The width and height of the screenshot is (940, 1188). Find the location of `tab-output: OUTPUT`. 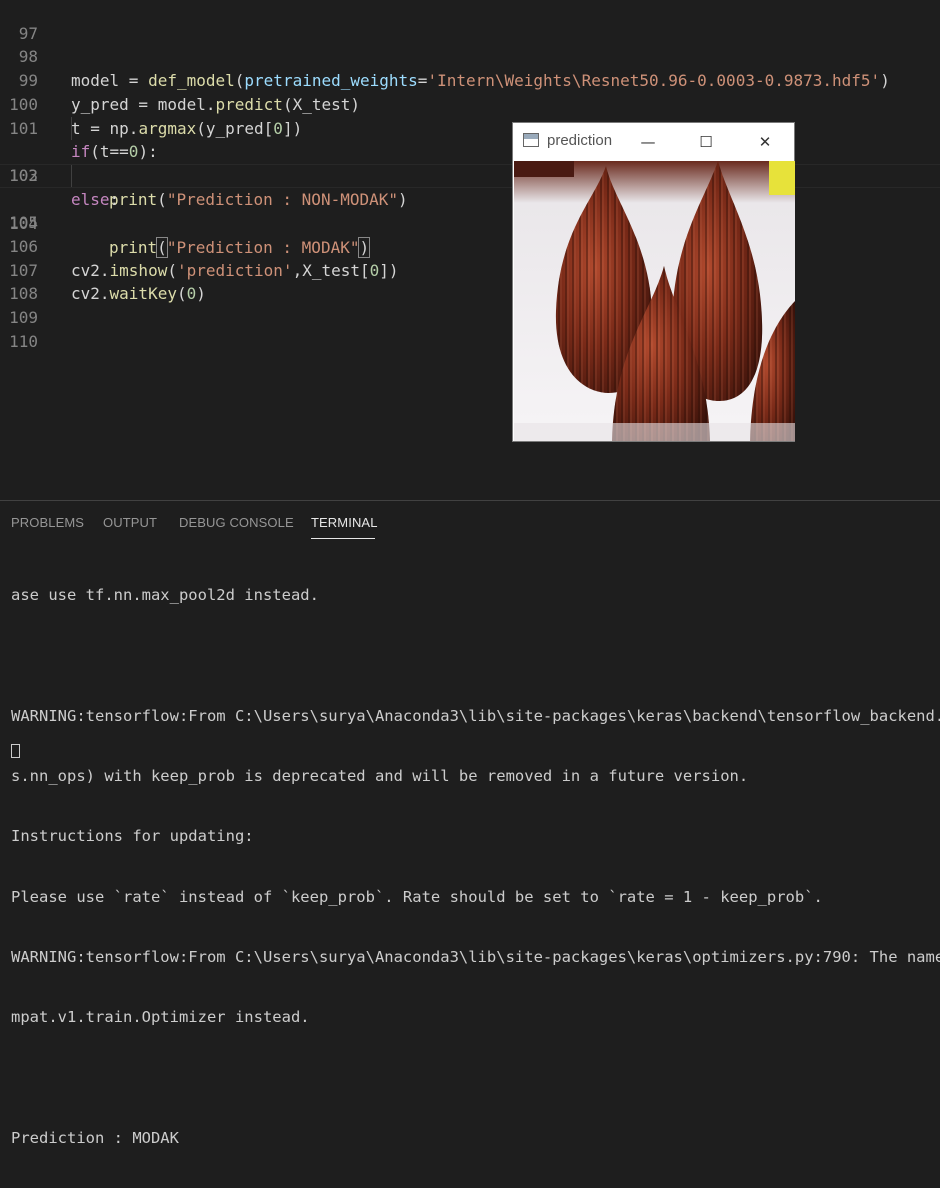

tab-output: OUTPUT is located at coordinates (130, 522).